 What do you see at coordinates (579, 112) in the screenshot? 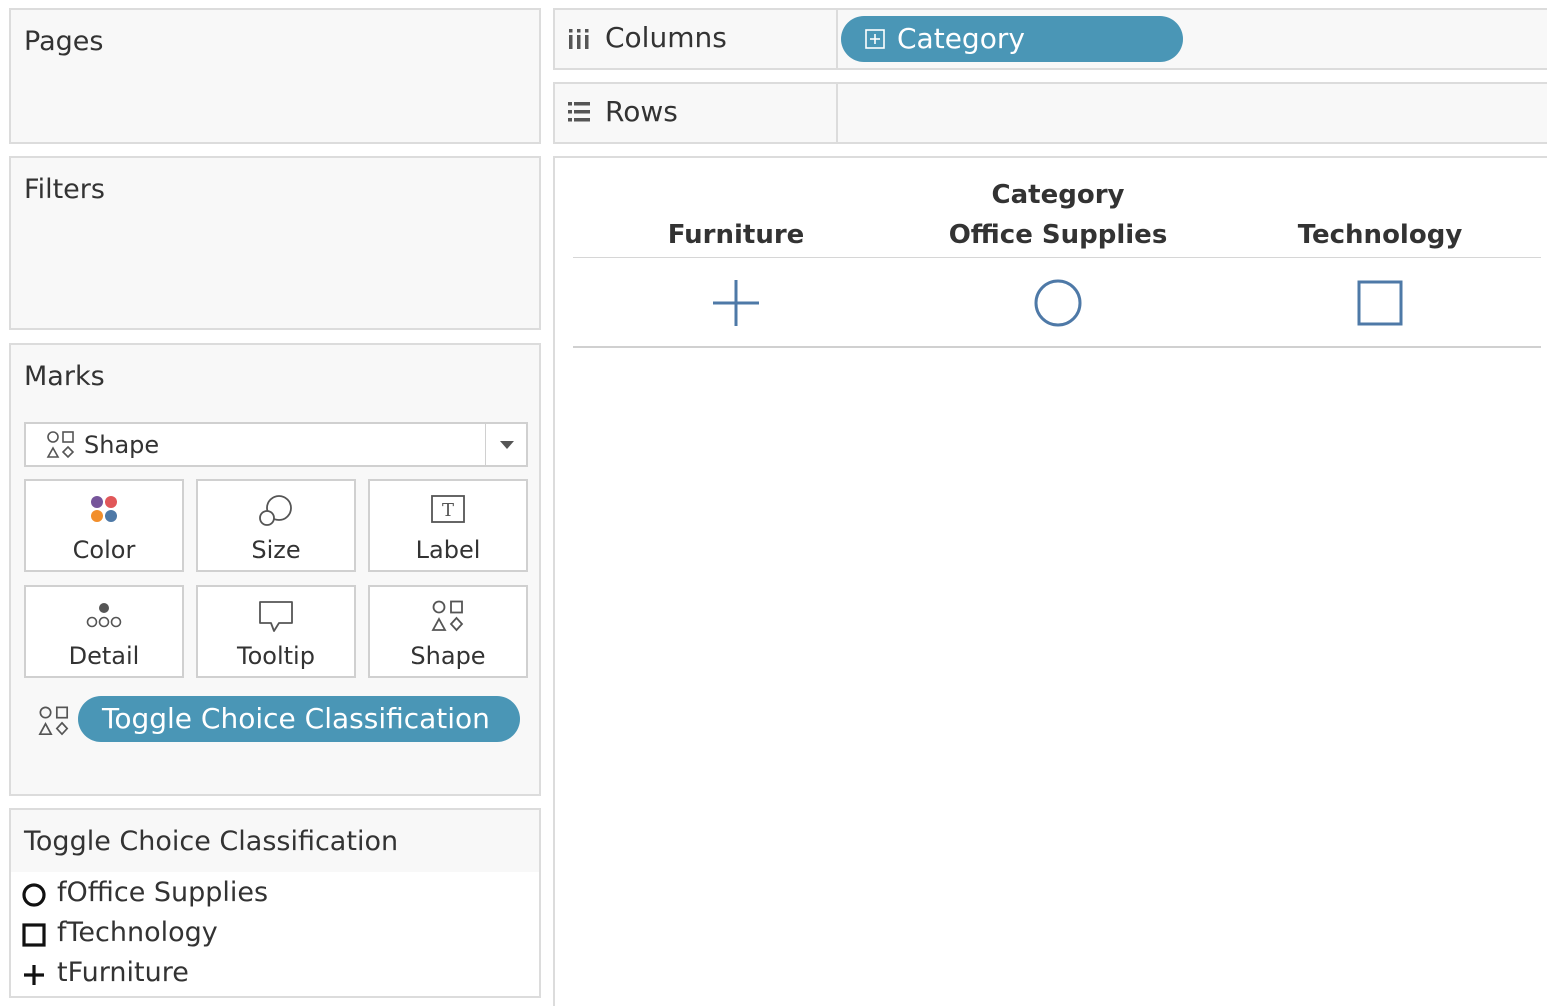
I see `rows-icon` at bounding box center [579, 112].